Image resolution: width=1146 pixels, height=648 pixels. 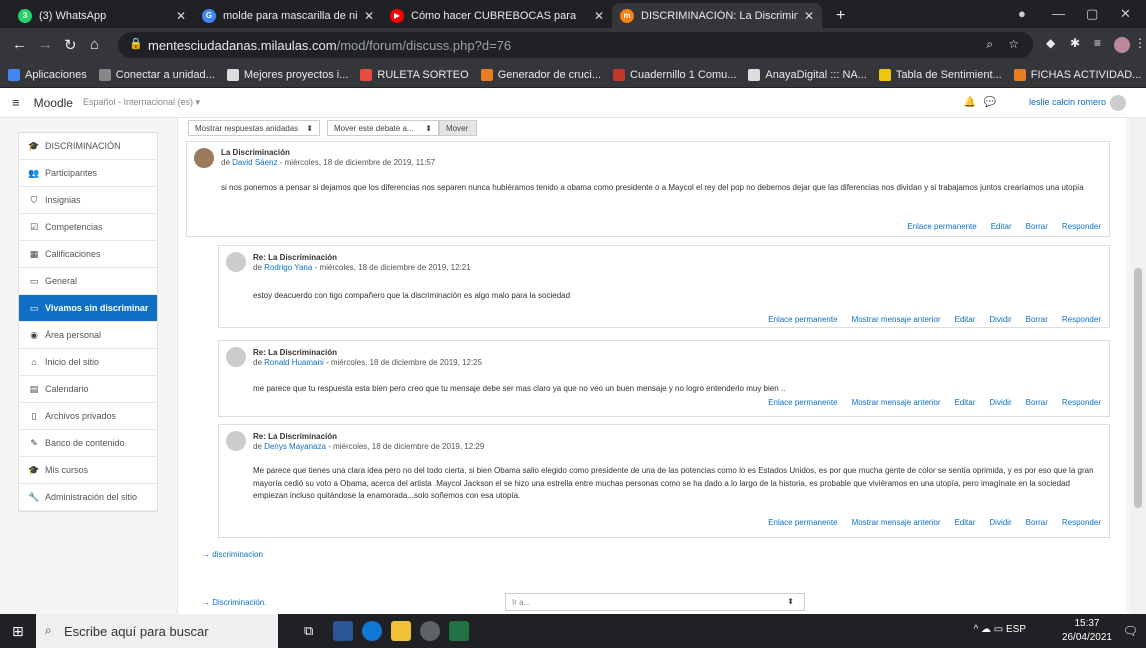 I want to click on edge-icon, so click(x=372, y=631).